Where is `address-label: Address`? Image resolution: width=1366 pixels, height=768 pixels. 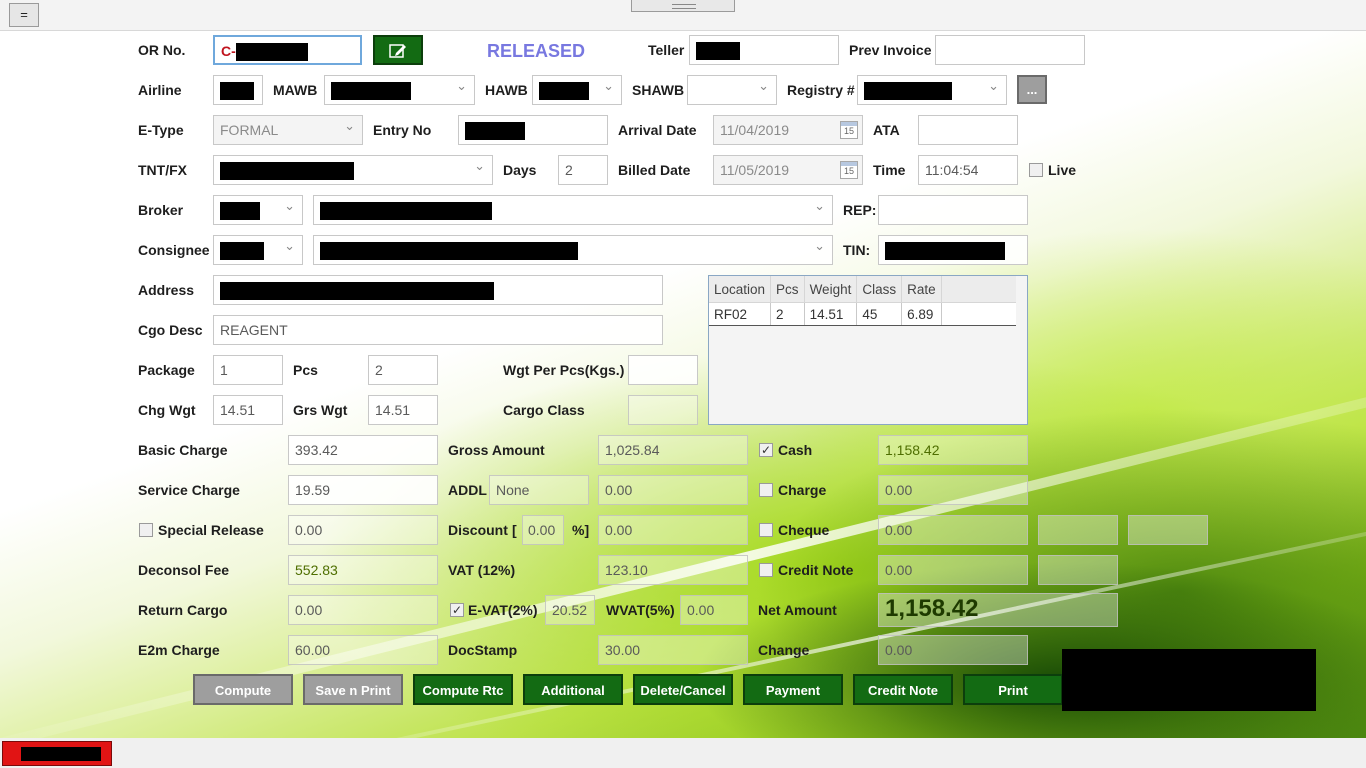
address-label: Address is located at coordinates (166, 290).